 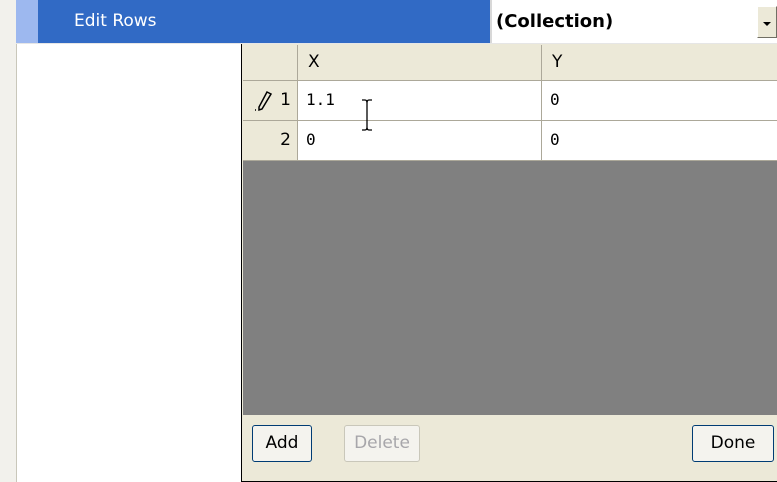 I want to click on table-row: 2 0 0, so click(x=510, y=141).